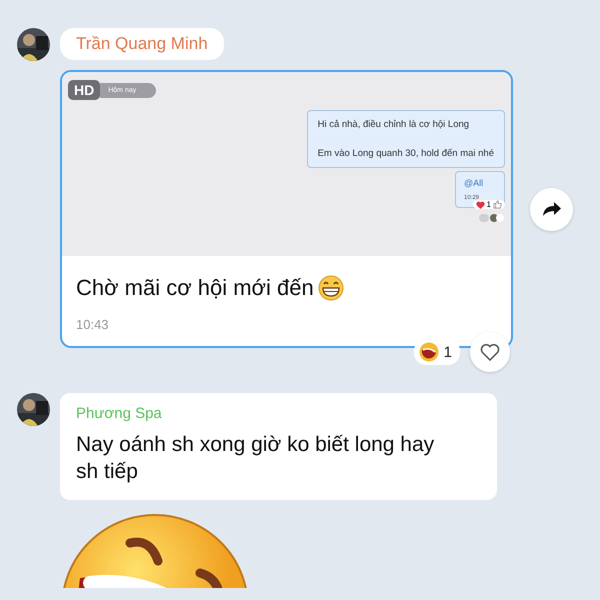  I want to click on mention-text: @All, so click(474, 183).